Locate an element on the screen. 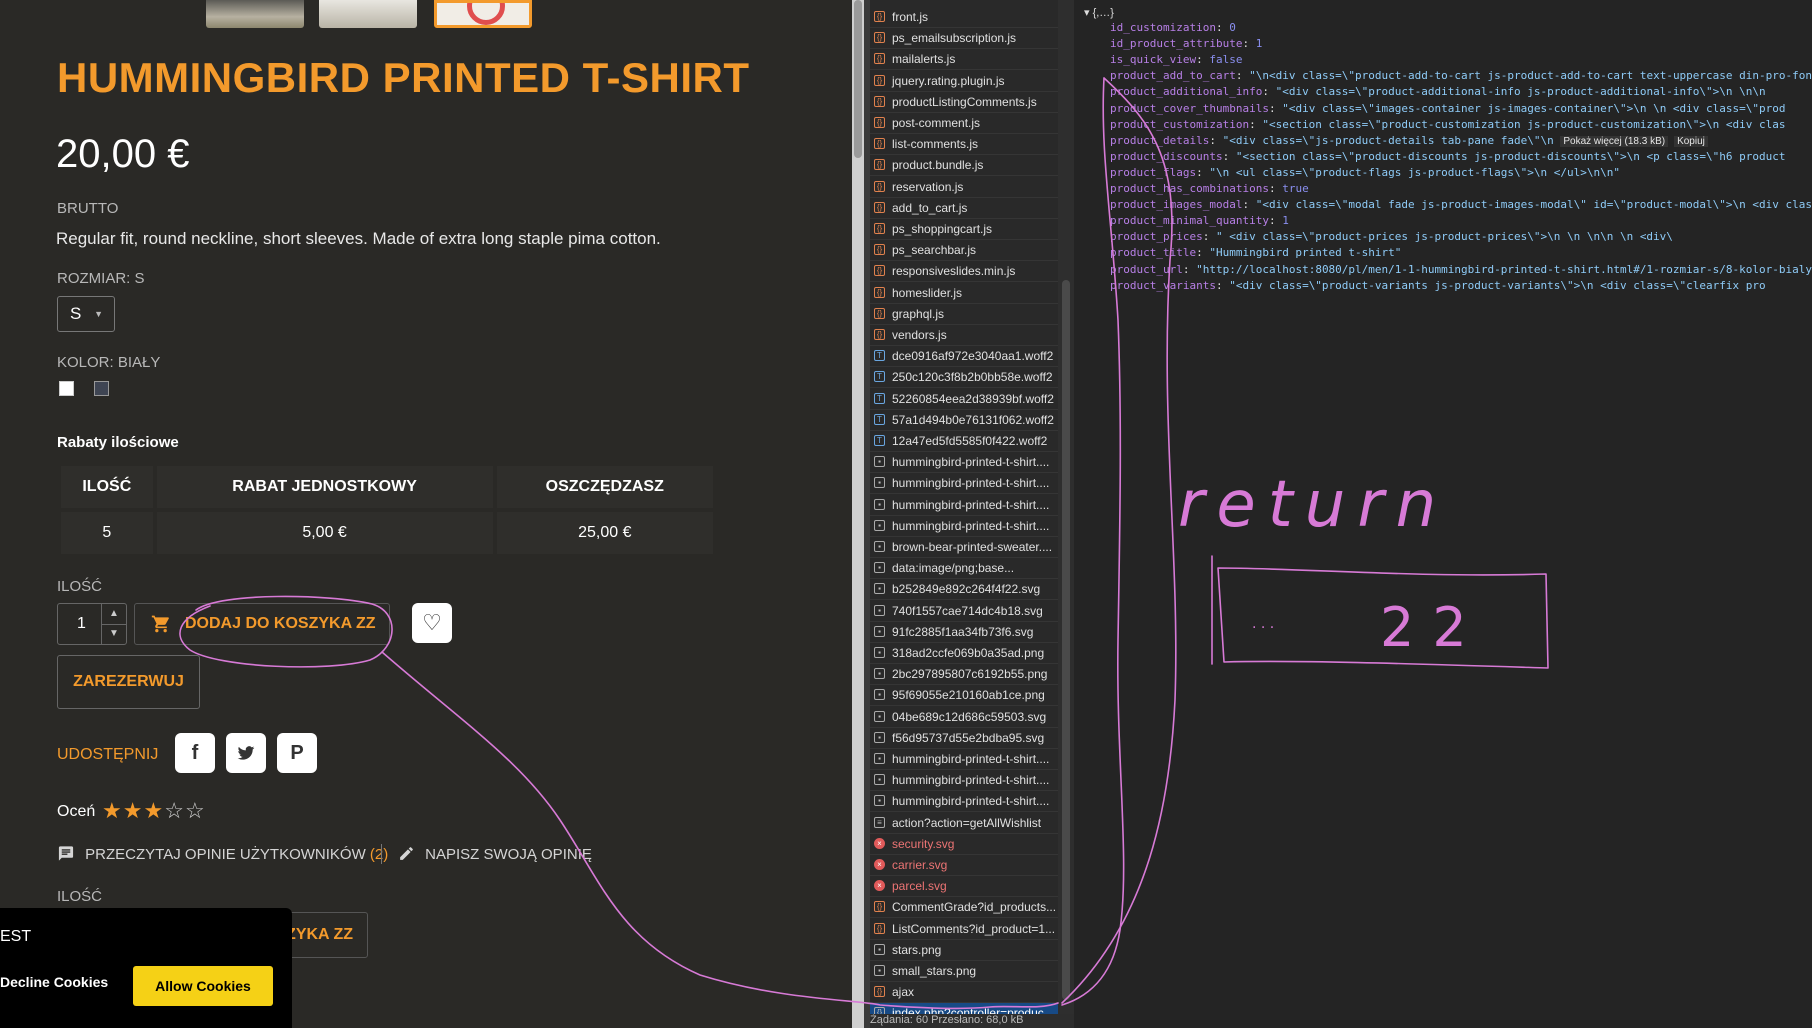 Image resolution: width=1812 pixels, height=1028 pixels. network-request-row: ≡ action?action=getAllWishlist is located at coordinates (964, 823).